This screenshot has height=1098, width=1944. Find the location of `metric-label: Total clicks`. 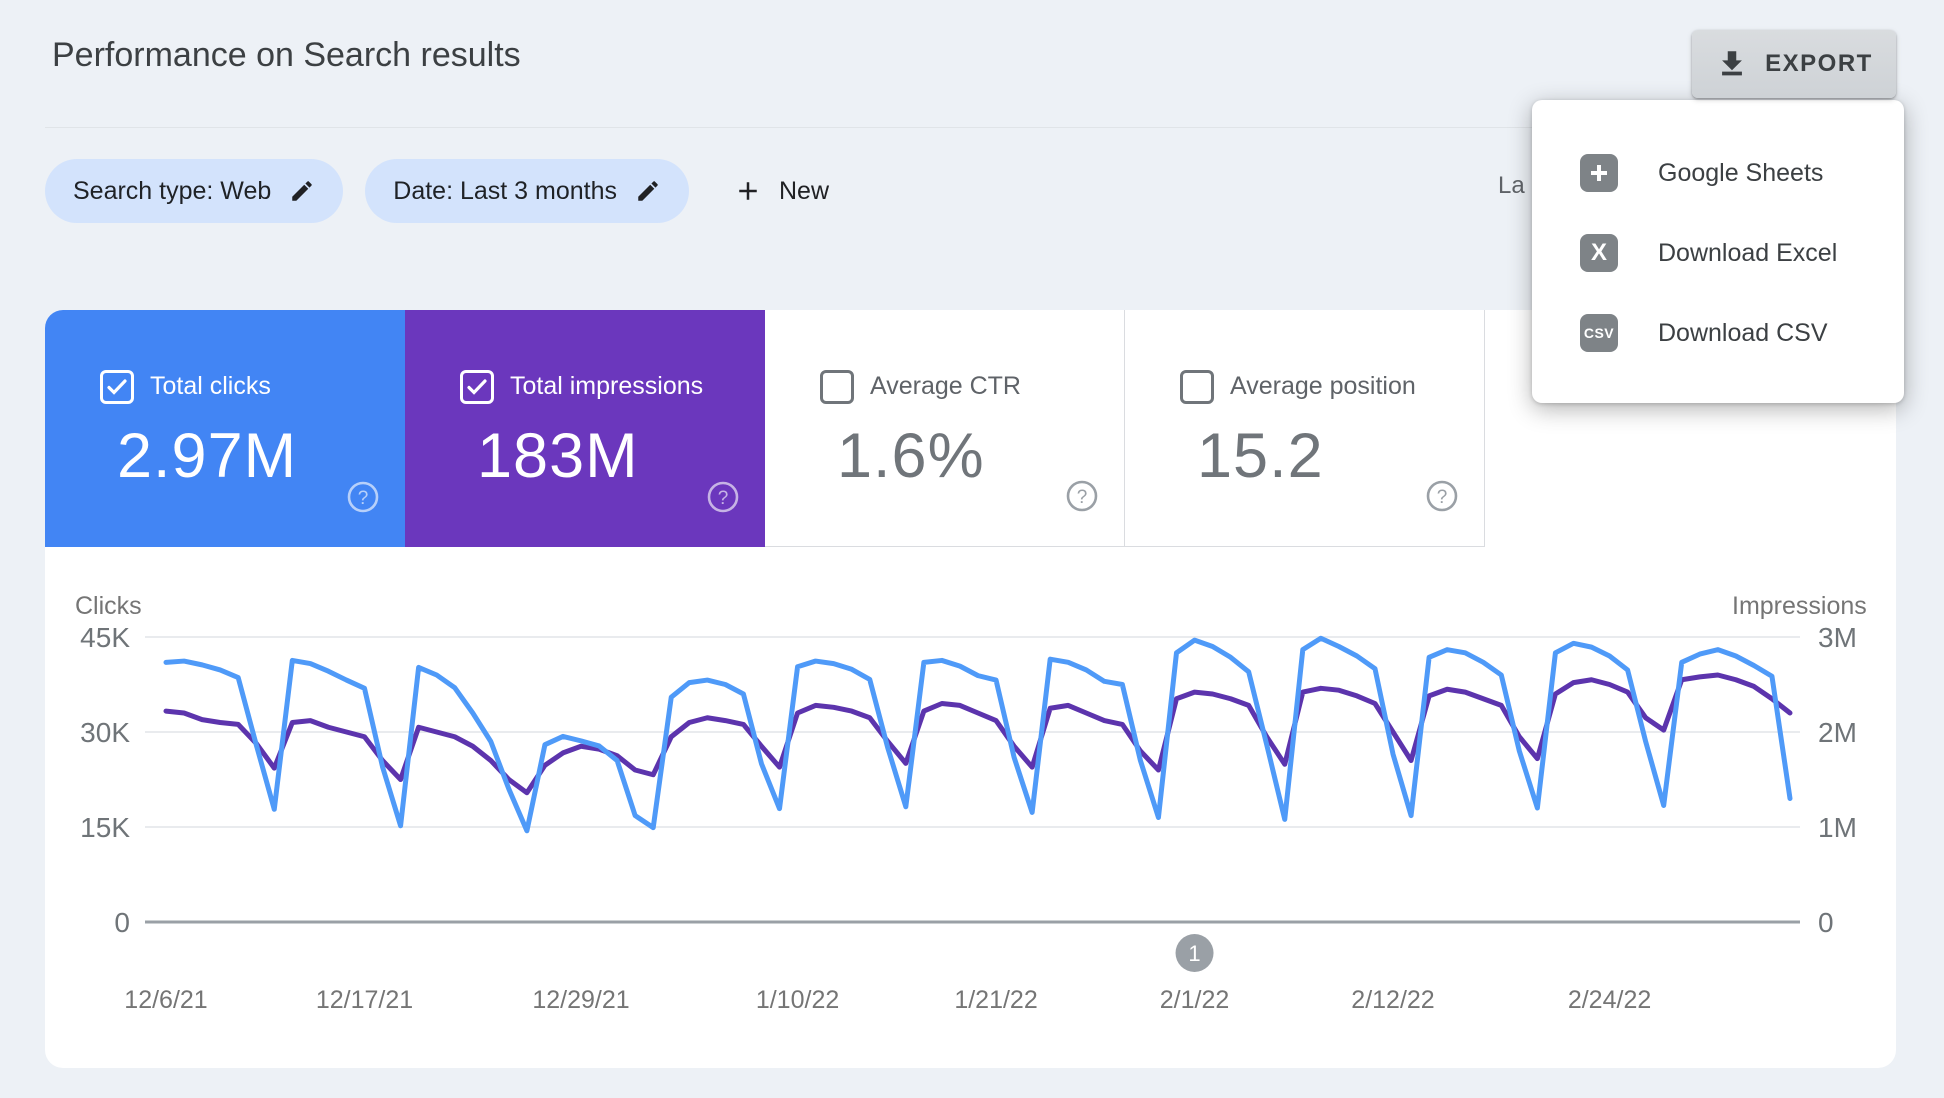

metric-label: Total clicks is located at coordinates (210, 386).